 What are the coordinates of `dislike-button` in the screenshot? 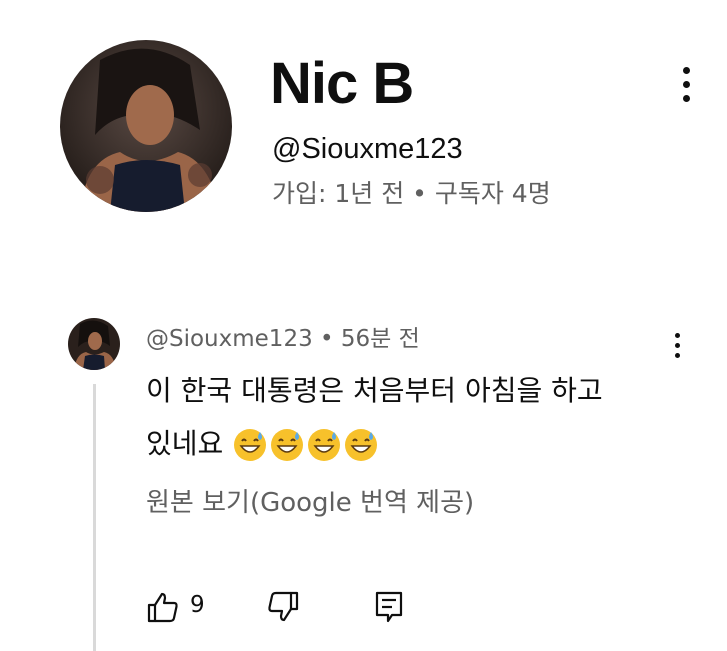 It's located at (284, 608).